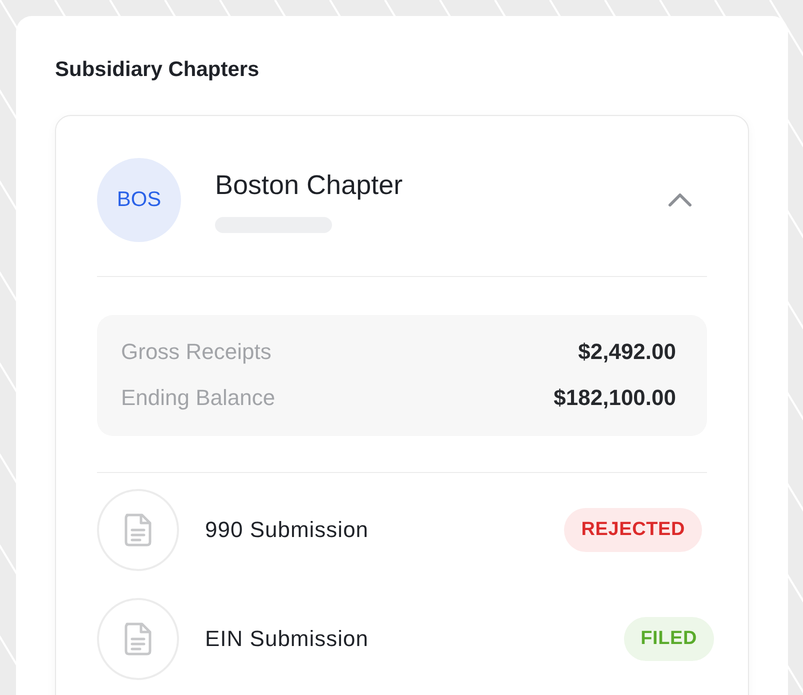  I want to click on submission-name: EIN Submission, so click(287, 639).